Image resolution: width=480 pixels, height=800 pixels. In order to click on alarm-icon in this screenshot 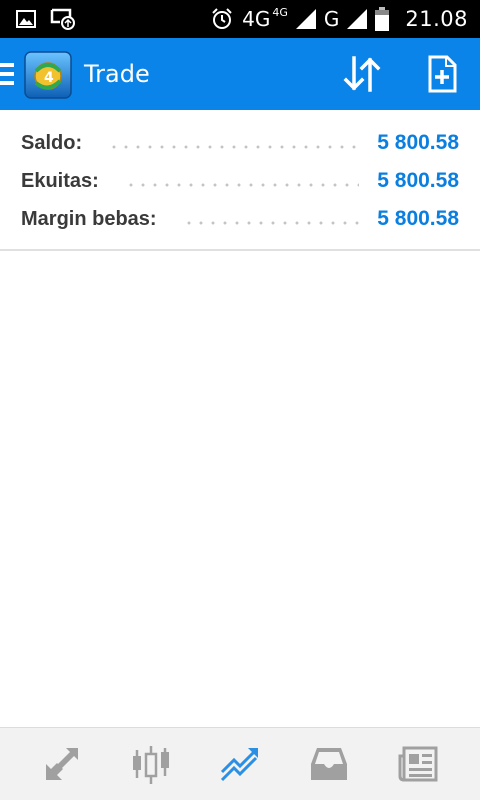, I will do `click(222, 19)`.